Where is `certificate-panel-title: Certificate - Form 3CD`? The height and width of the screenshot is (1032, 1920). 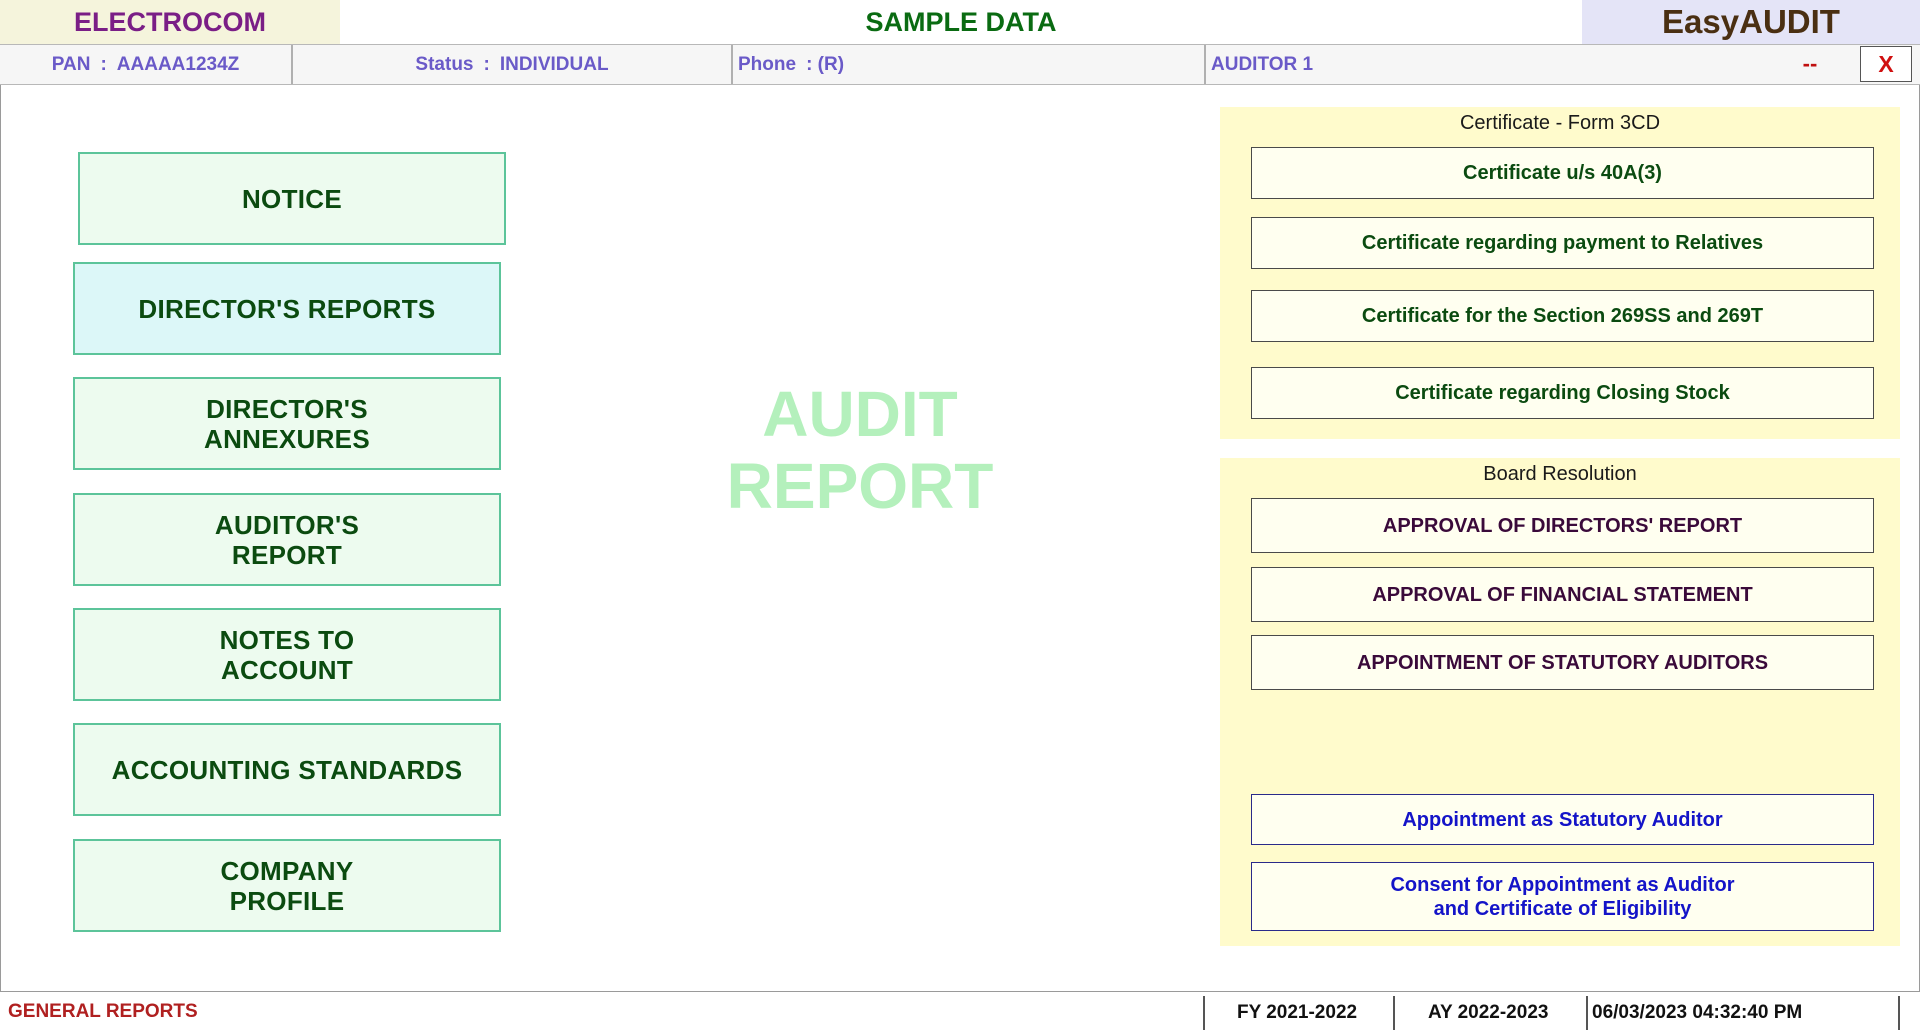
certificate-panel-title: Certificate - Form 3CD is located at coordinates (1560, 123).